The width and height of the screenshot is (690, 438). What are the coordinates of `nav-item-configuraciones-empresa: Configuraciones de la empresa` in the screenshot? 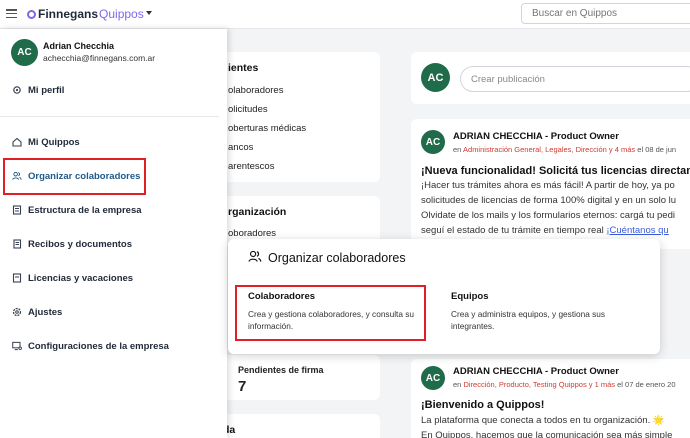 It's located at (90, 346).